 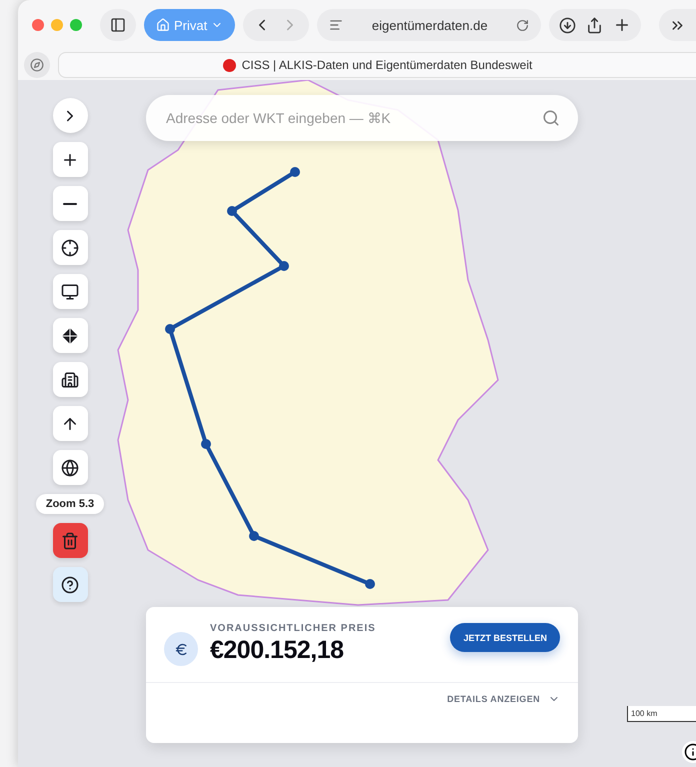 I want to click on close-window-button, so click(x=38, y=25).